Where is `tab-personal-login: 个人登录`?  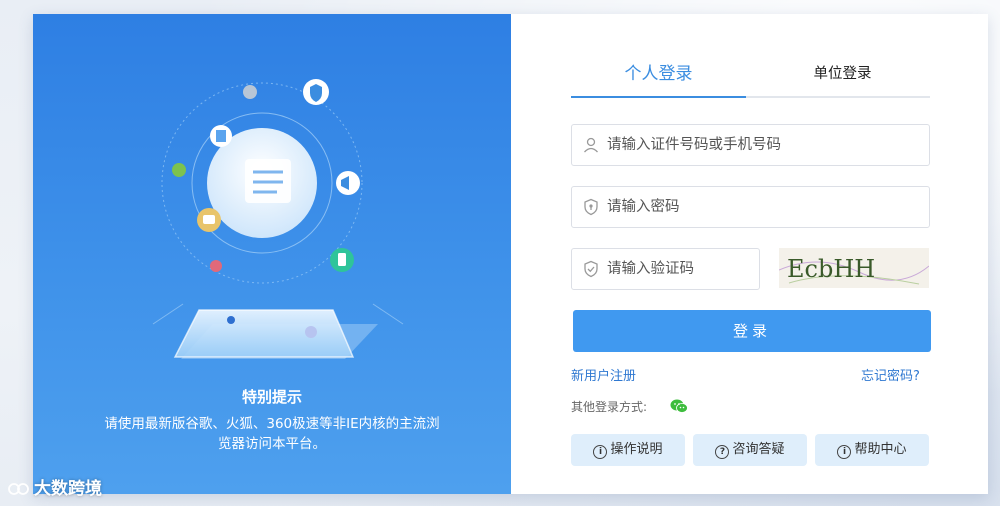 tab-personal-login: 个人登录 is located at coordinates (658, 79).